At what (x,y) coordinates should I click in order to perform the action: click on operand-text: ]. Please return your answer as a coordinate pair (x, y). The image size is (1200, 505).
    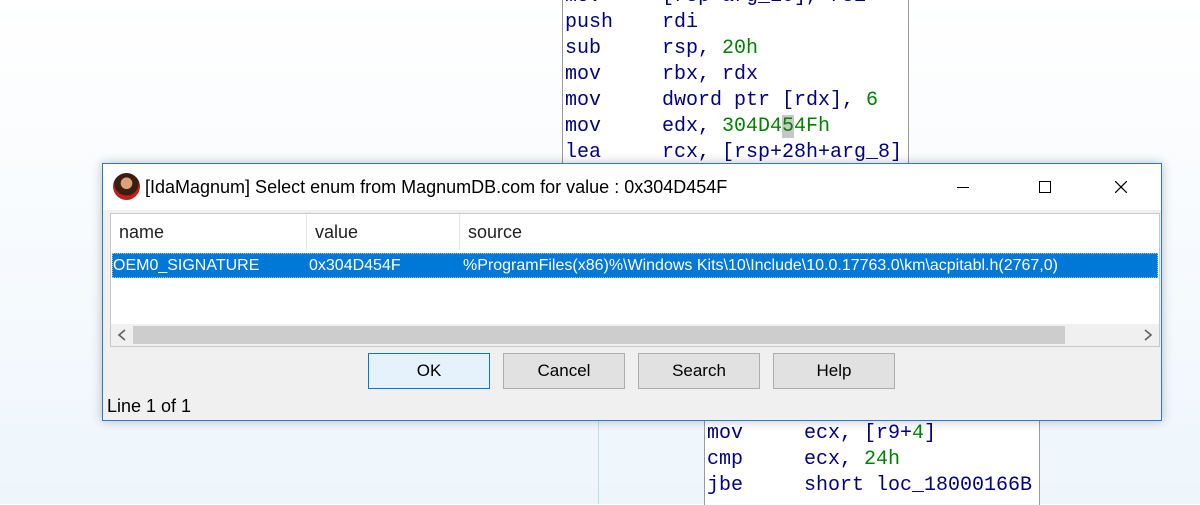
    Looking at the image, I should click on (930, 433).